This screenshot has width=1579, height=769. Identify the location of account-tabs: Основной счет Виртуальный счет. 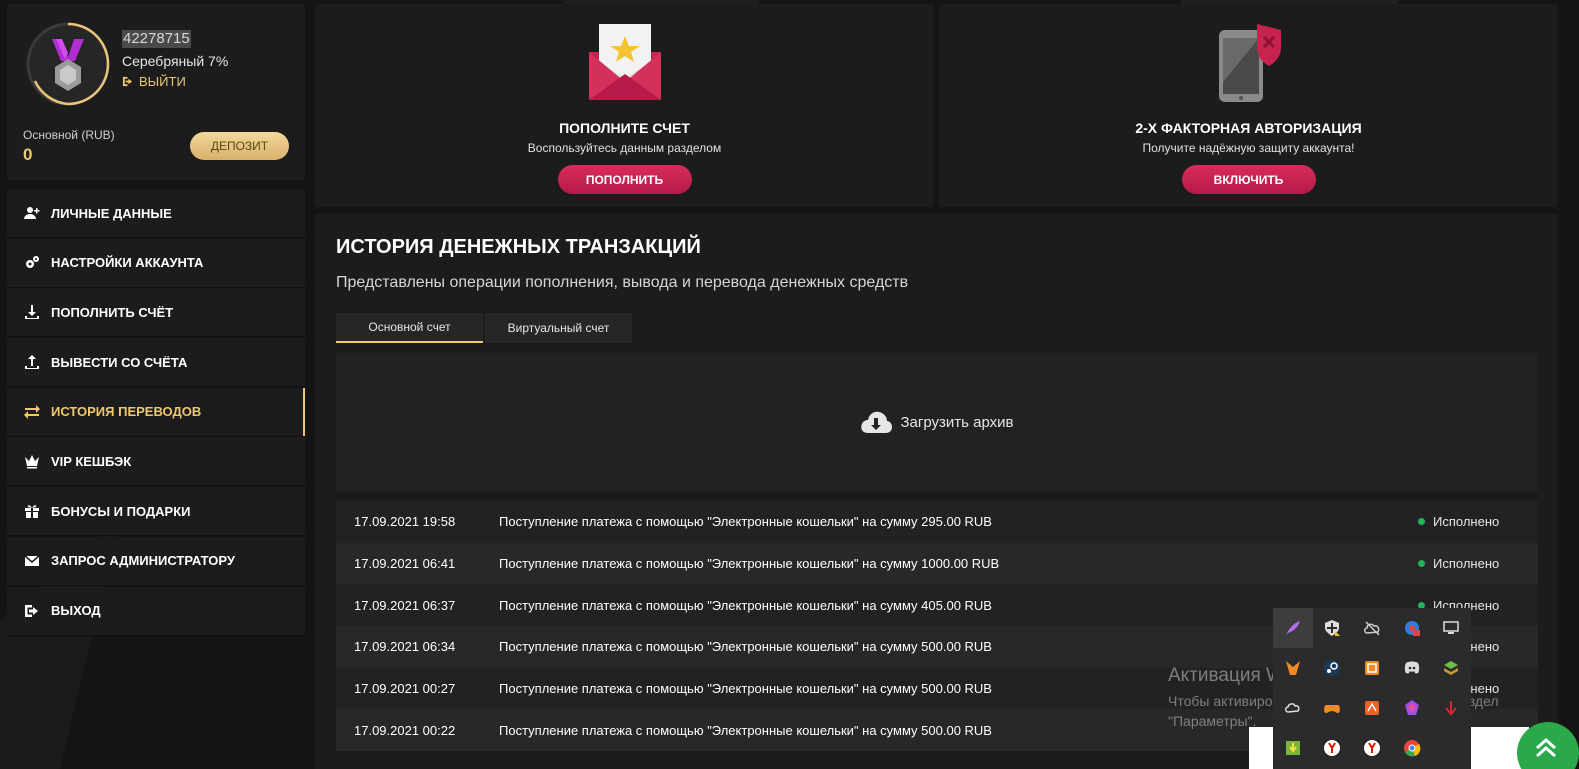
(484, 328).